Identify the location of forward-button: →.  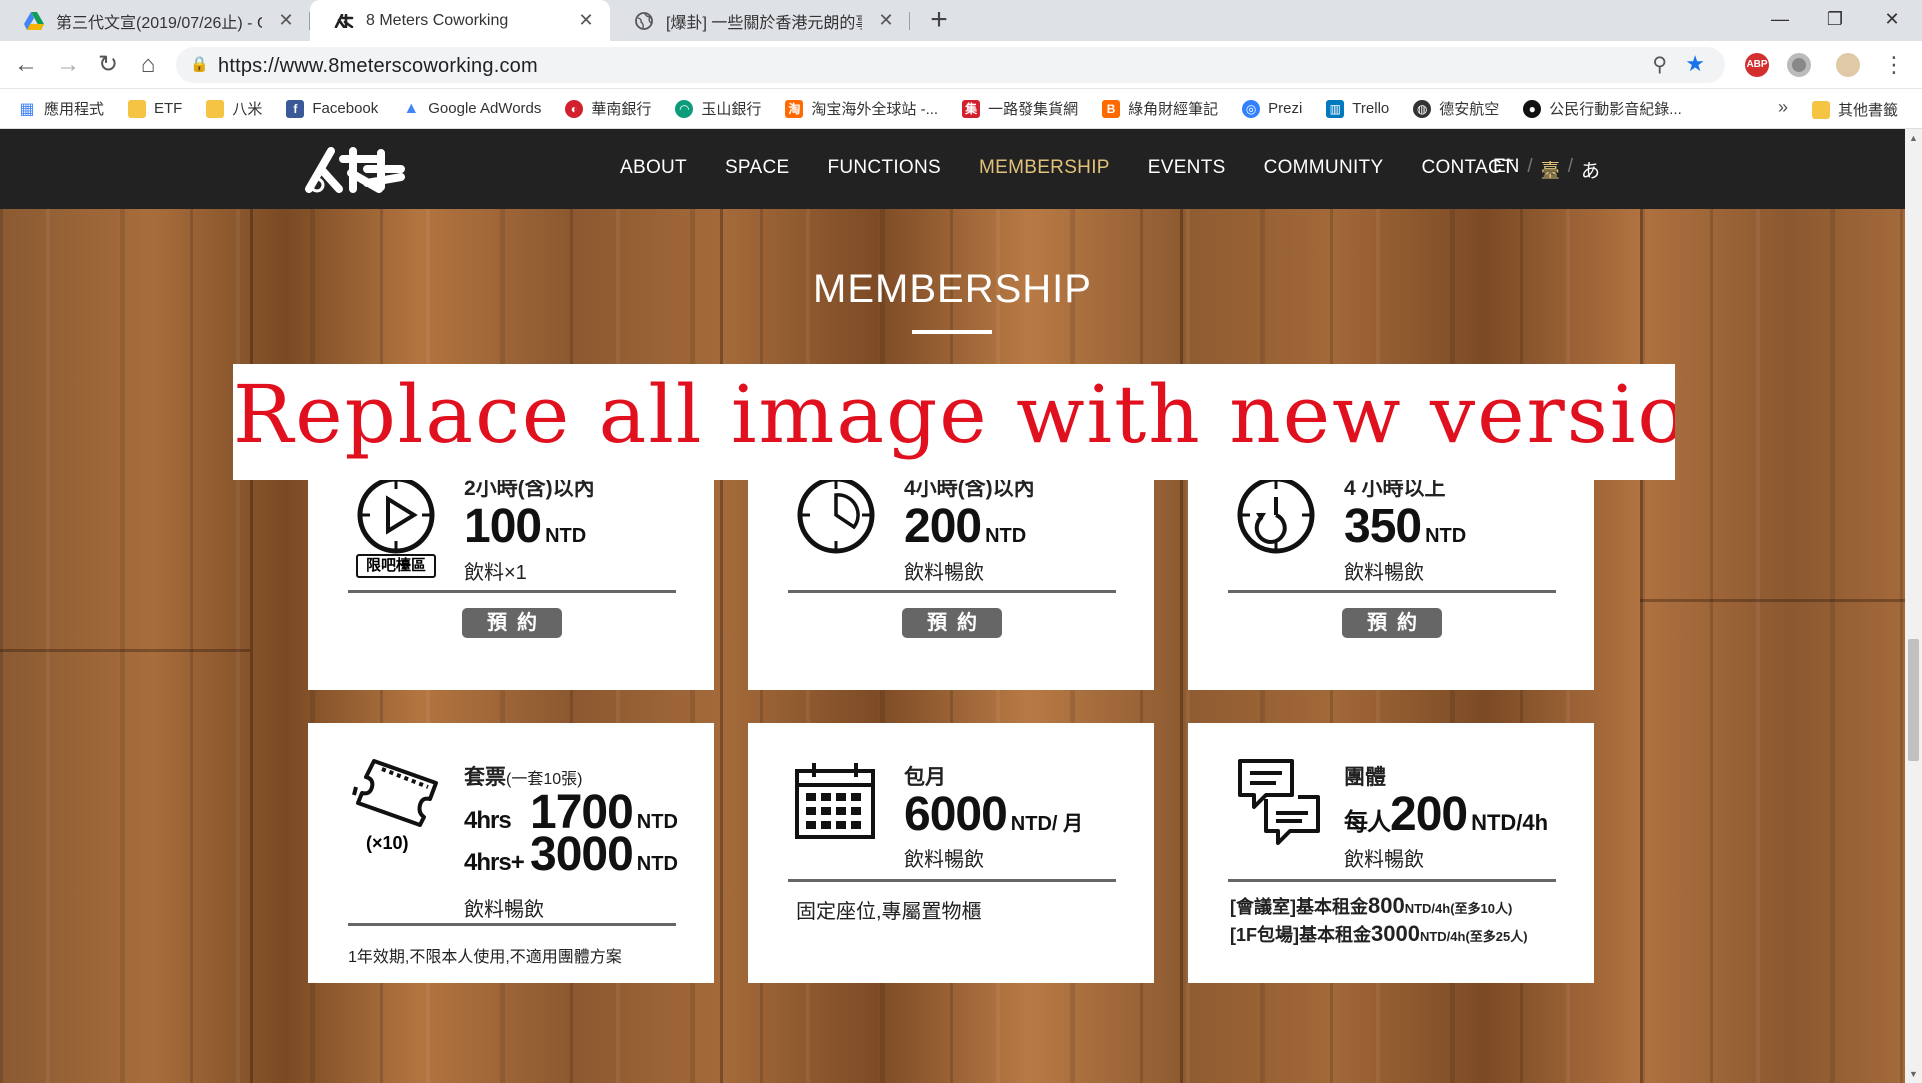
(68, 65).